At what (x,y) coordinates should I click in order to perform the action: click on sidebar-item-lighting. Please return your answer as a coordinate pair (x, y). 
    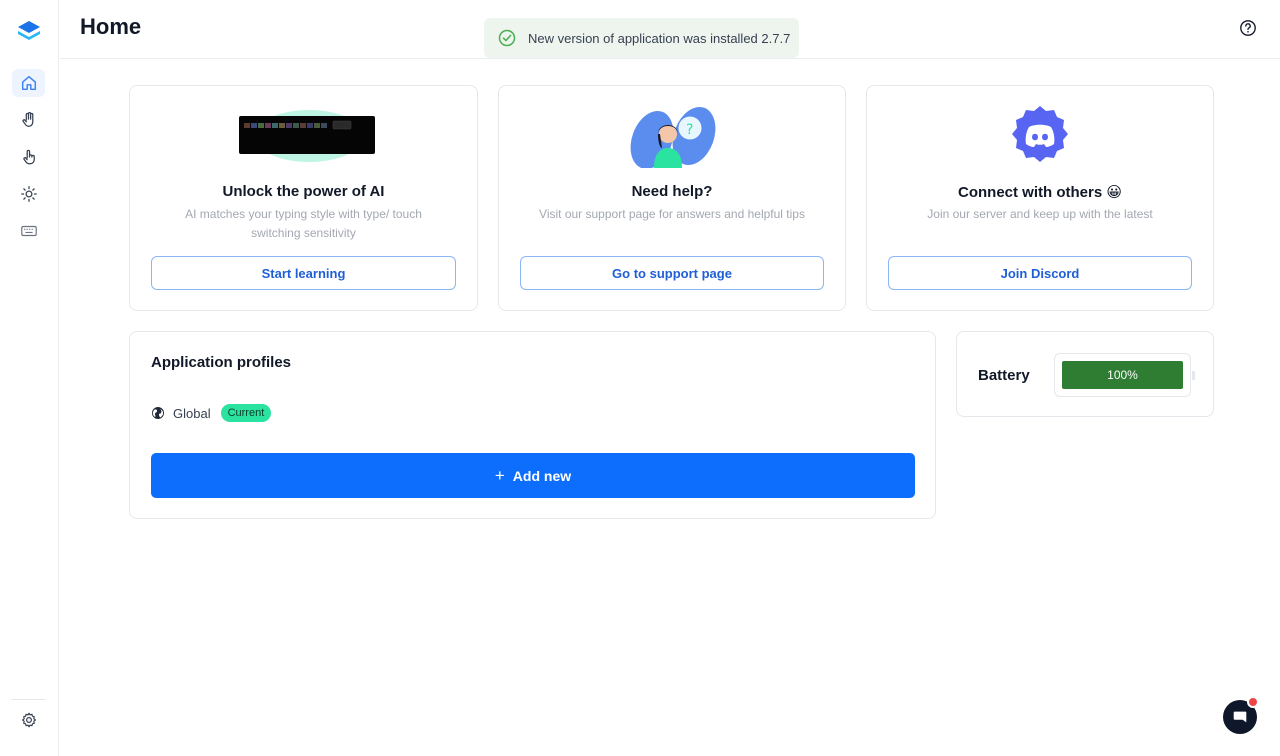
    Looking at the image, I should click on (28, 194).